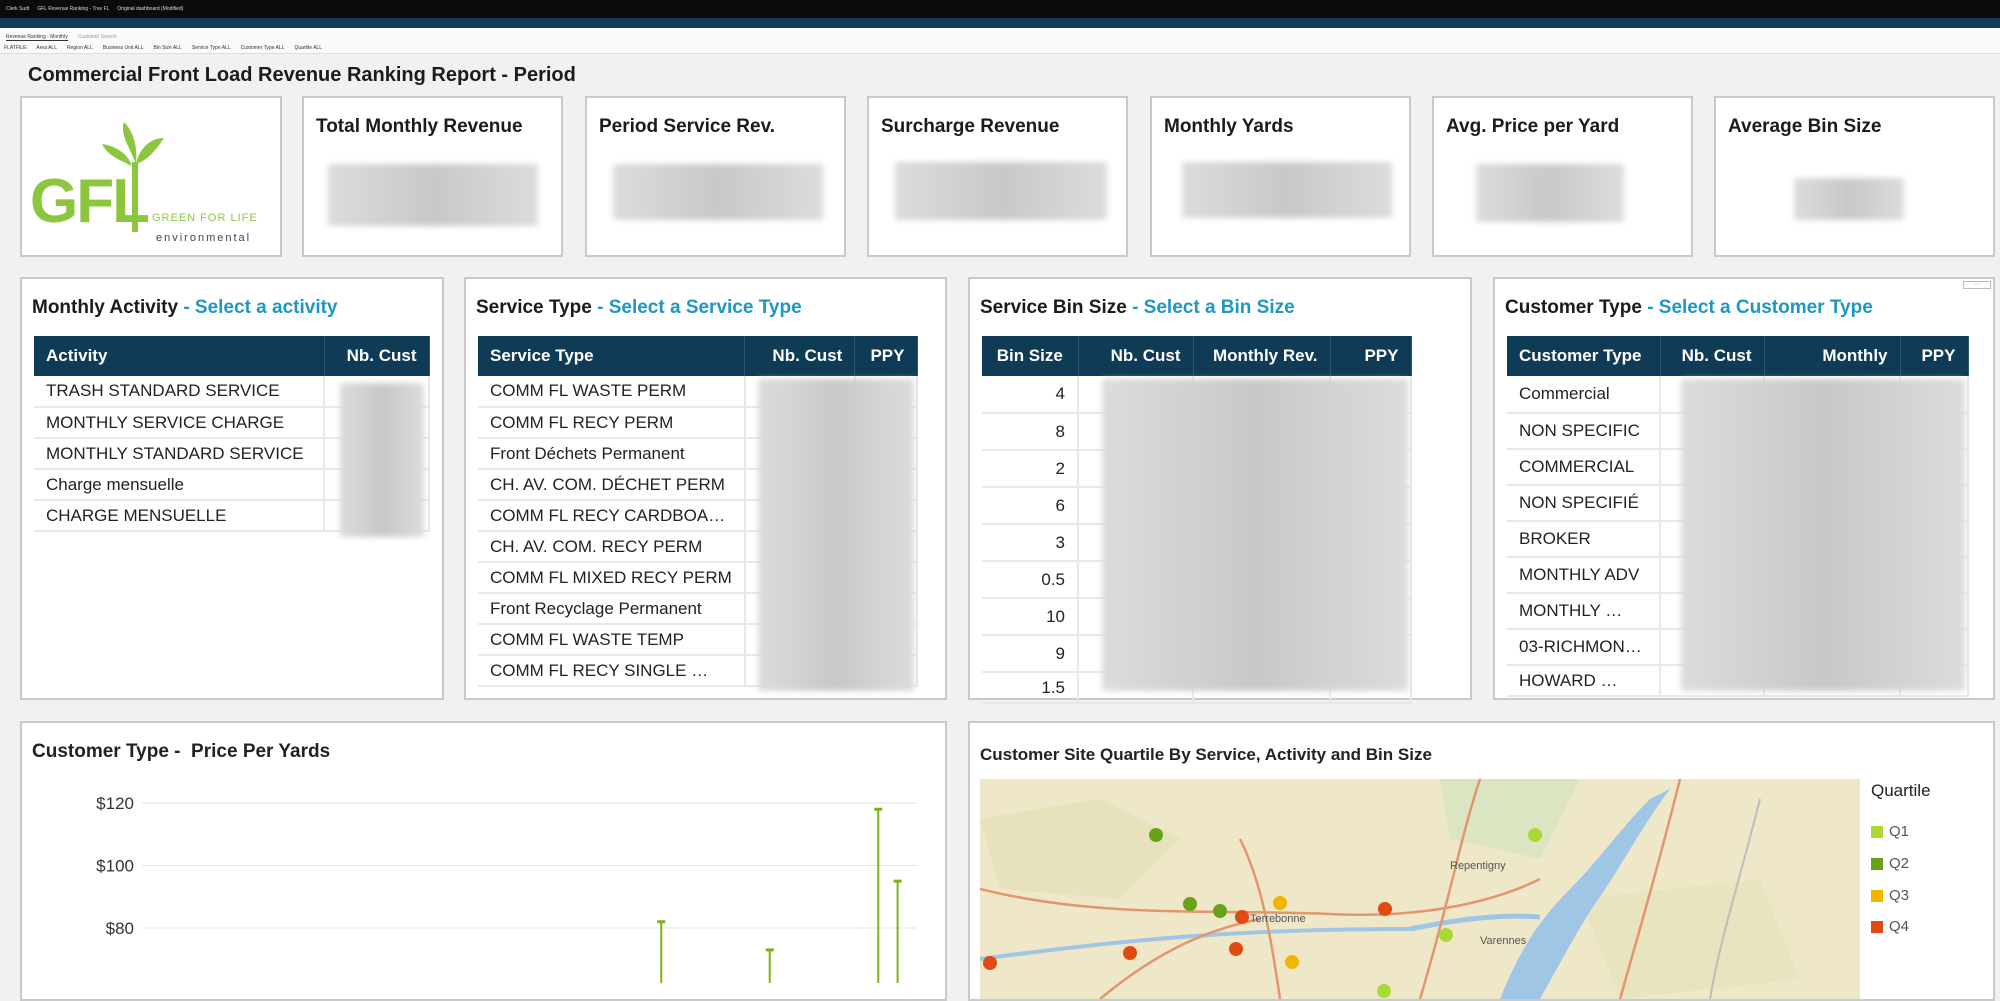 This screenshot has width=2000, height=1001. I want to click on y-tick-label: $60, so click(120, 983).